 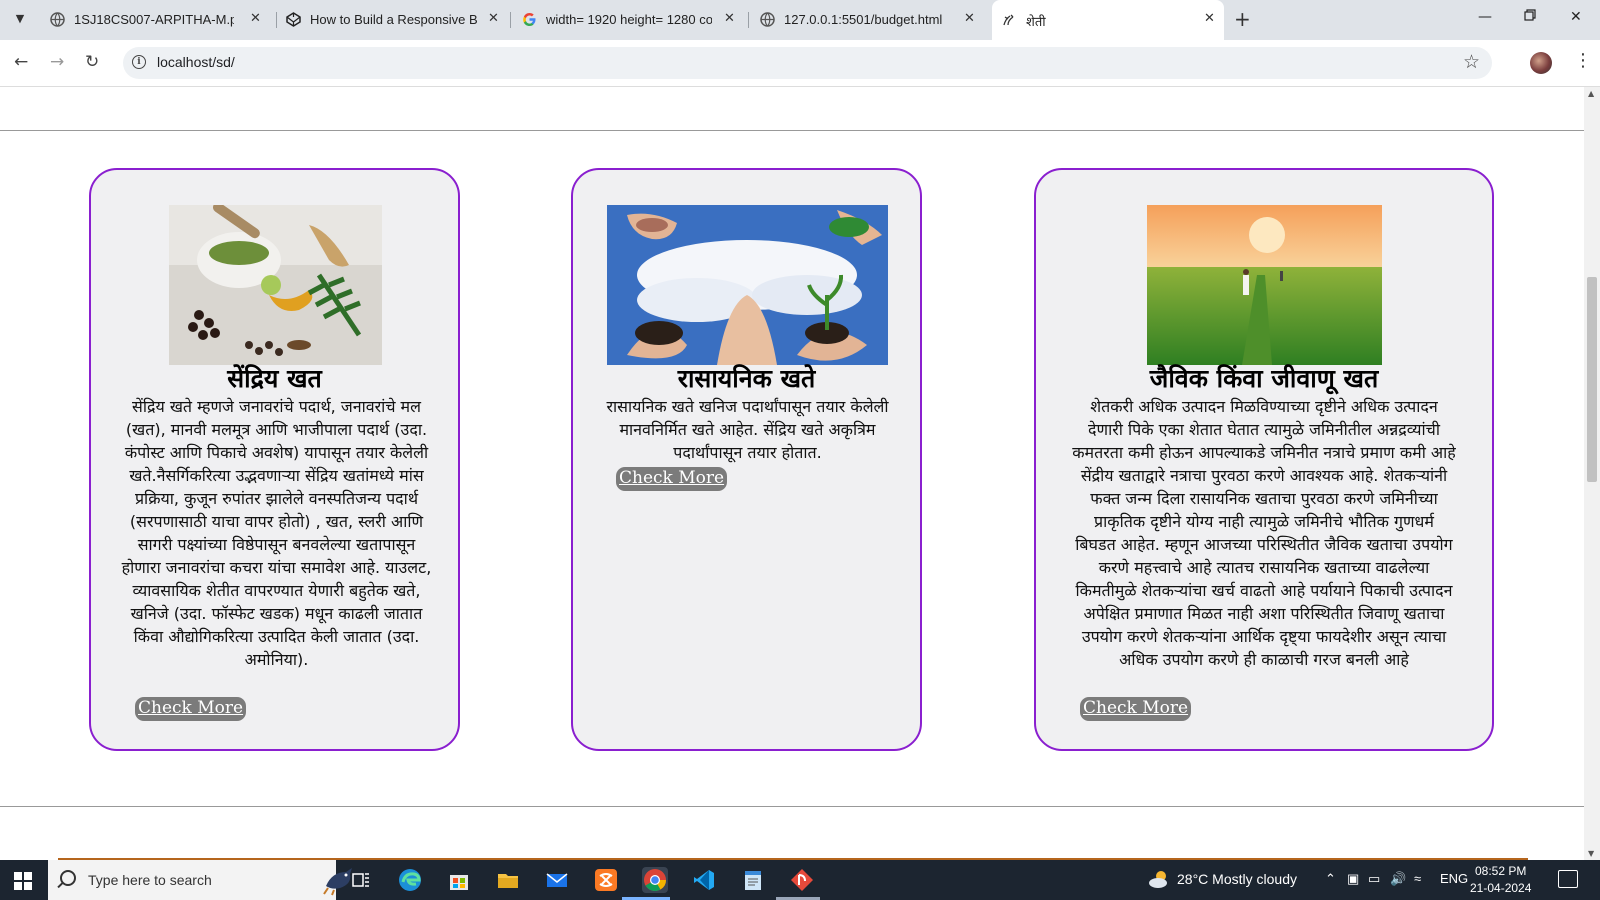 I want to click on omnibox: i localhost/sd/ ☆, so click(x=807, y=63).